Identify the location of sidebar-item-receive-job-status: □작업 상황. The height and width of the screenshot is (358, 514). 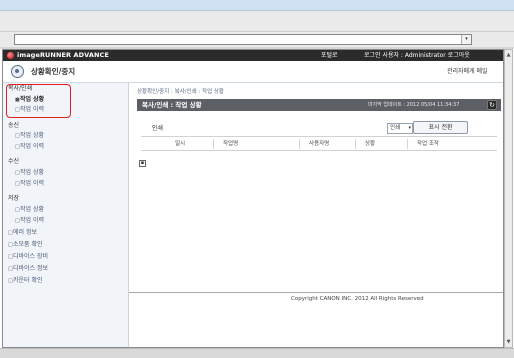
(66, 173).